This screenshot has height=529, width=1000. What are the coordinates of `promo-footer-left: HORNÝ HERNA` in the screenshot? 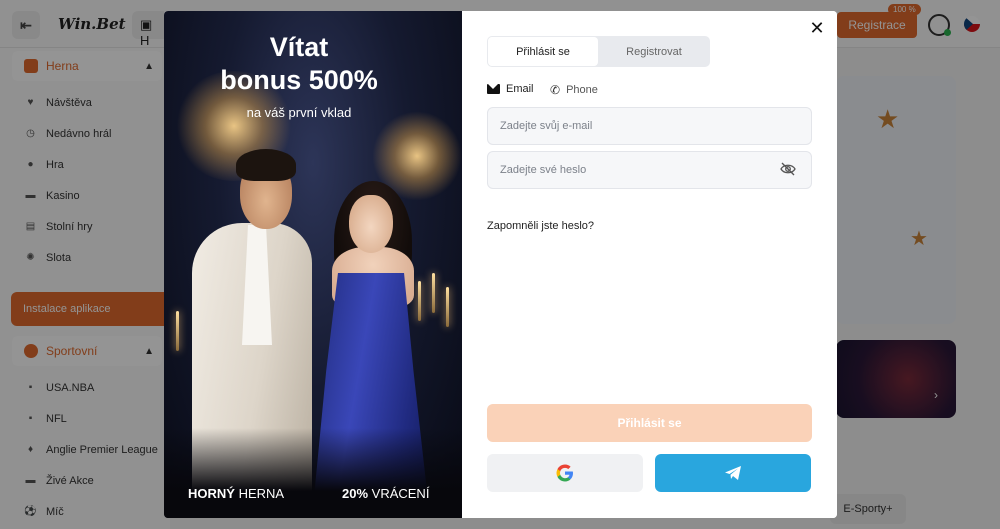 It's located at (236, 493).